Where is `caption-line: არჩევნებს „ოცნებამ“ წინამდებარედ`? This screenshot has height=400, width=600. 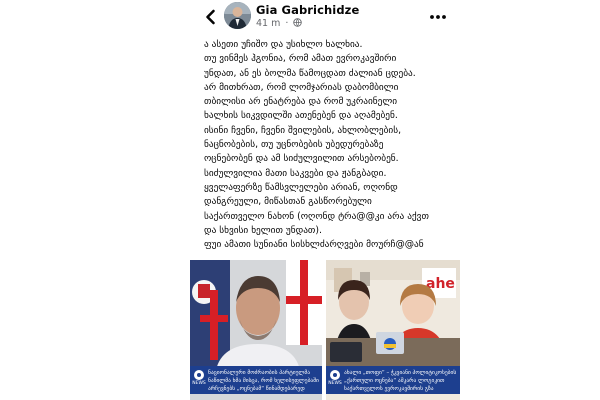 caption-line: არჩევნებს „ოცნებამ“ წინამდებარედ is located at coordinates (256, 389).